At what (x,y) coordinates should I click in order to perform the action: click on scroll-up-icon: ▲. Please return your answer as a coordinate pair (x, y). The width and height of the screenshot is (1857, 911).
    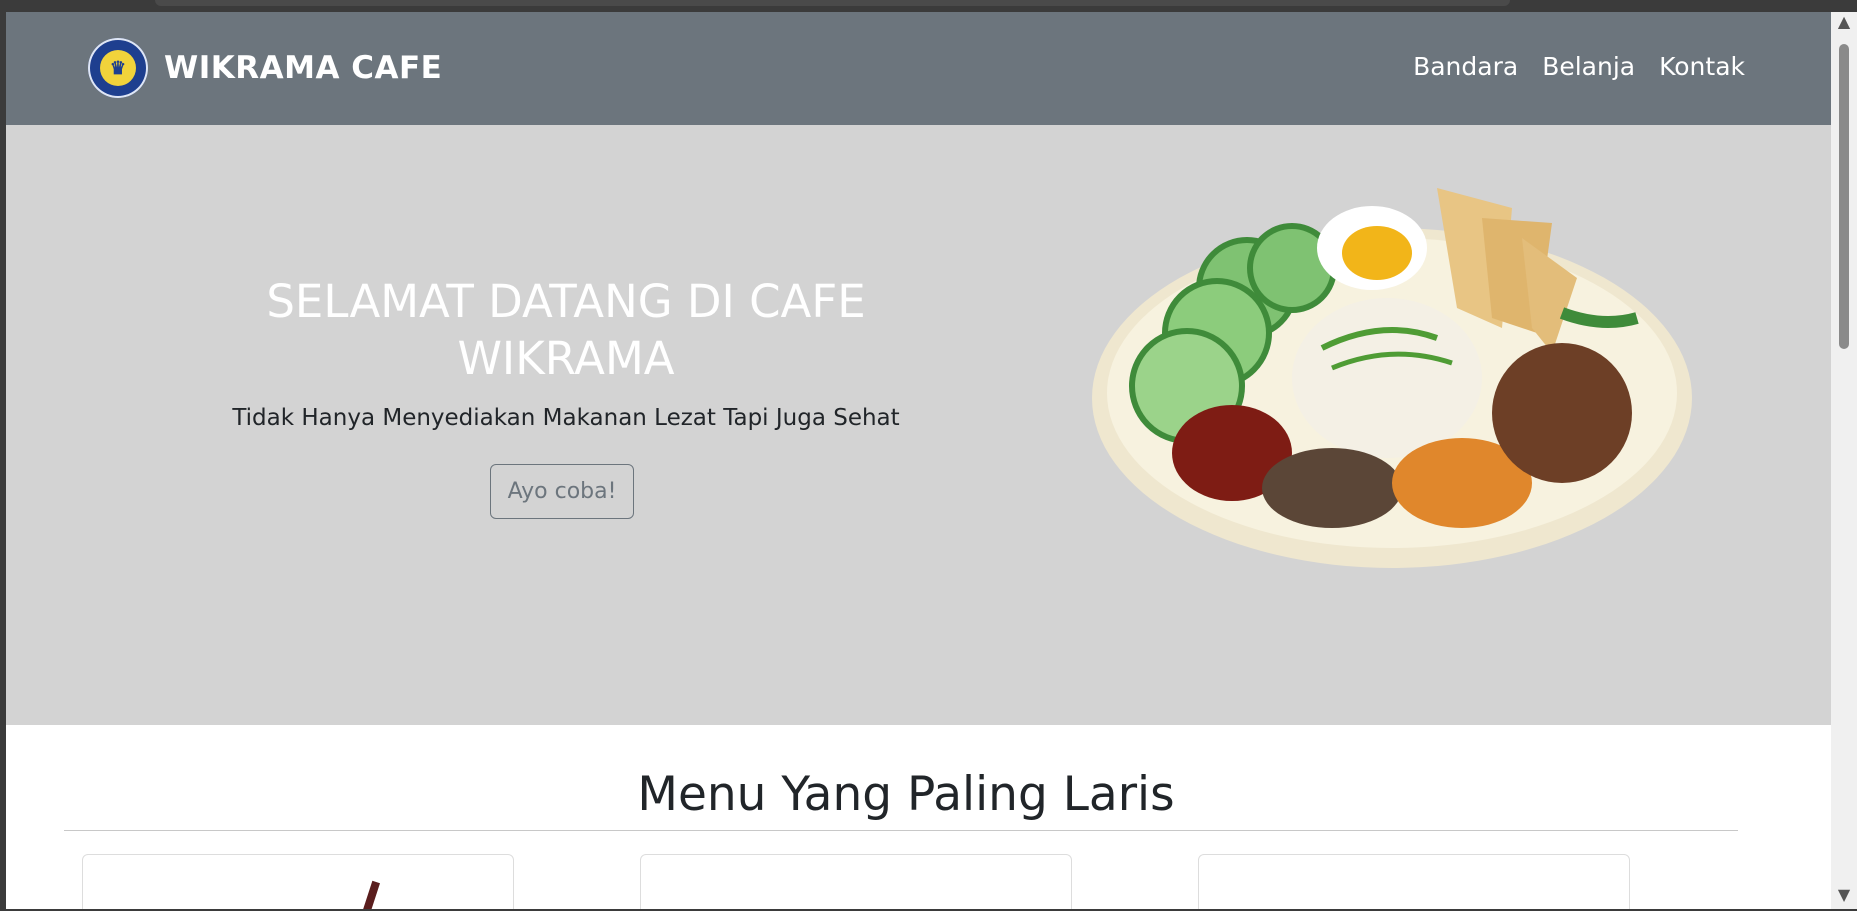
    Looking at the image, I should click on (1844, 24).